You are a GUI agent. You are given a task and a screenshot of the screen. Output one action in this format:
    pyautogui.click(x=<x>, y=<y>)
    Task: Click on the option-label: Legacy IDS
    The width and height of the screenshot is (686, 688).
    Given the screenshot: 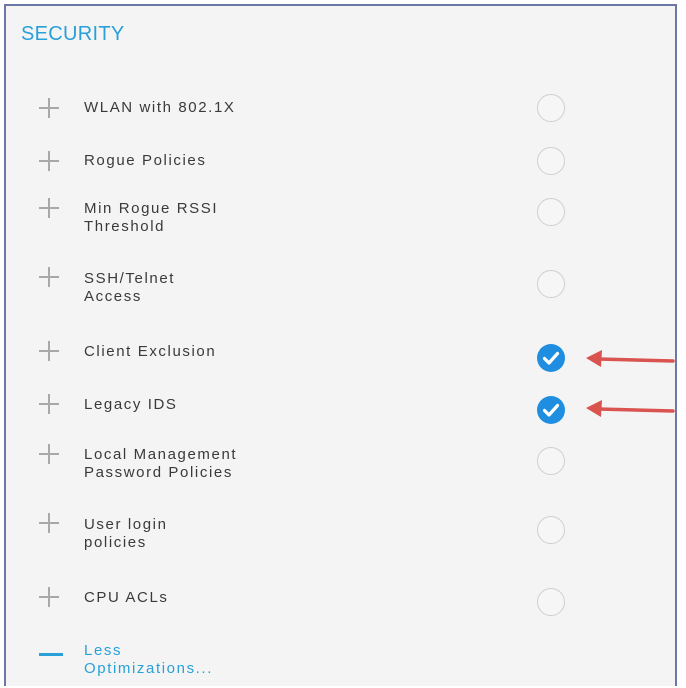 What is the action you would take?
    pyautogui.click(x=131, y=404)
    